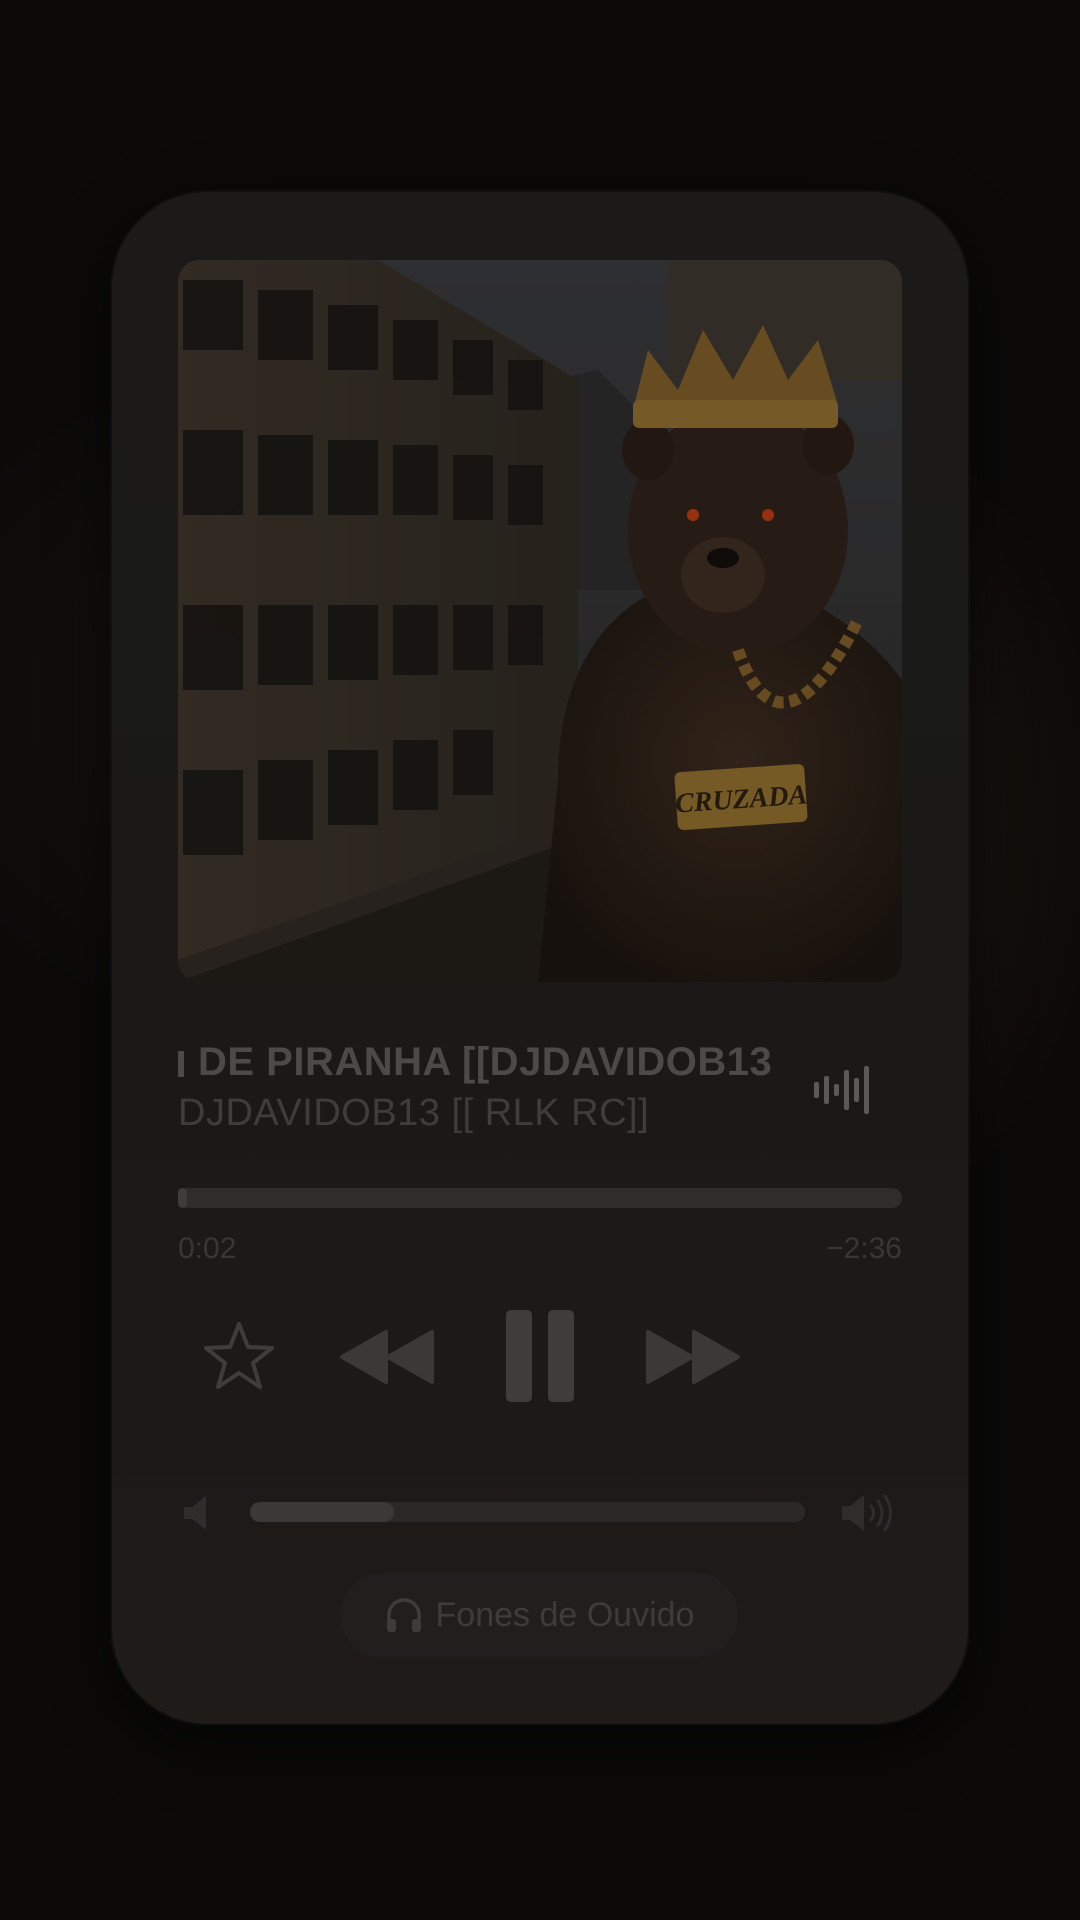 This screenshot has height=1920, width=1080. I want to click on audio-output-button: Fones de Ouvido, so click(539, 1615).